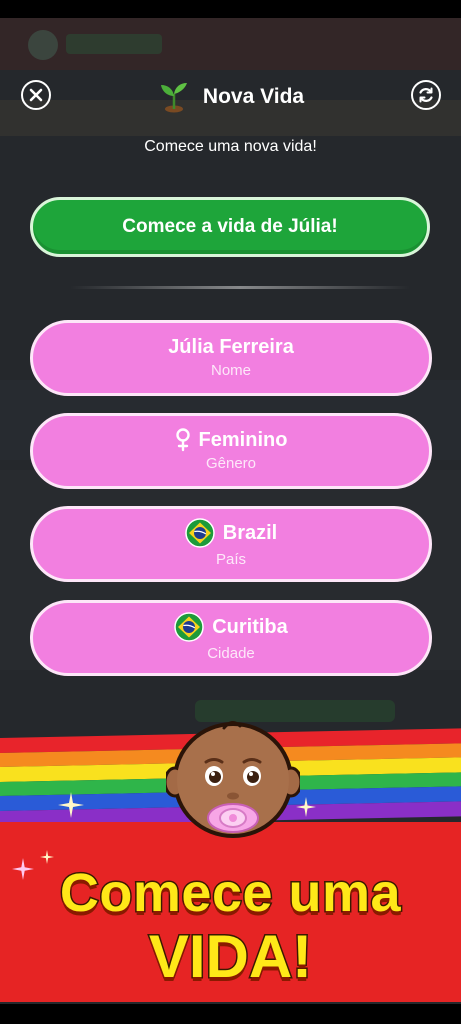 The image size is (461, 1024). I want to click on country-value: Brazil, so click(250, 533).